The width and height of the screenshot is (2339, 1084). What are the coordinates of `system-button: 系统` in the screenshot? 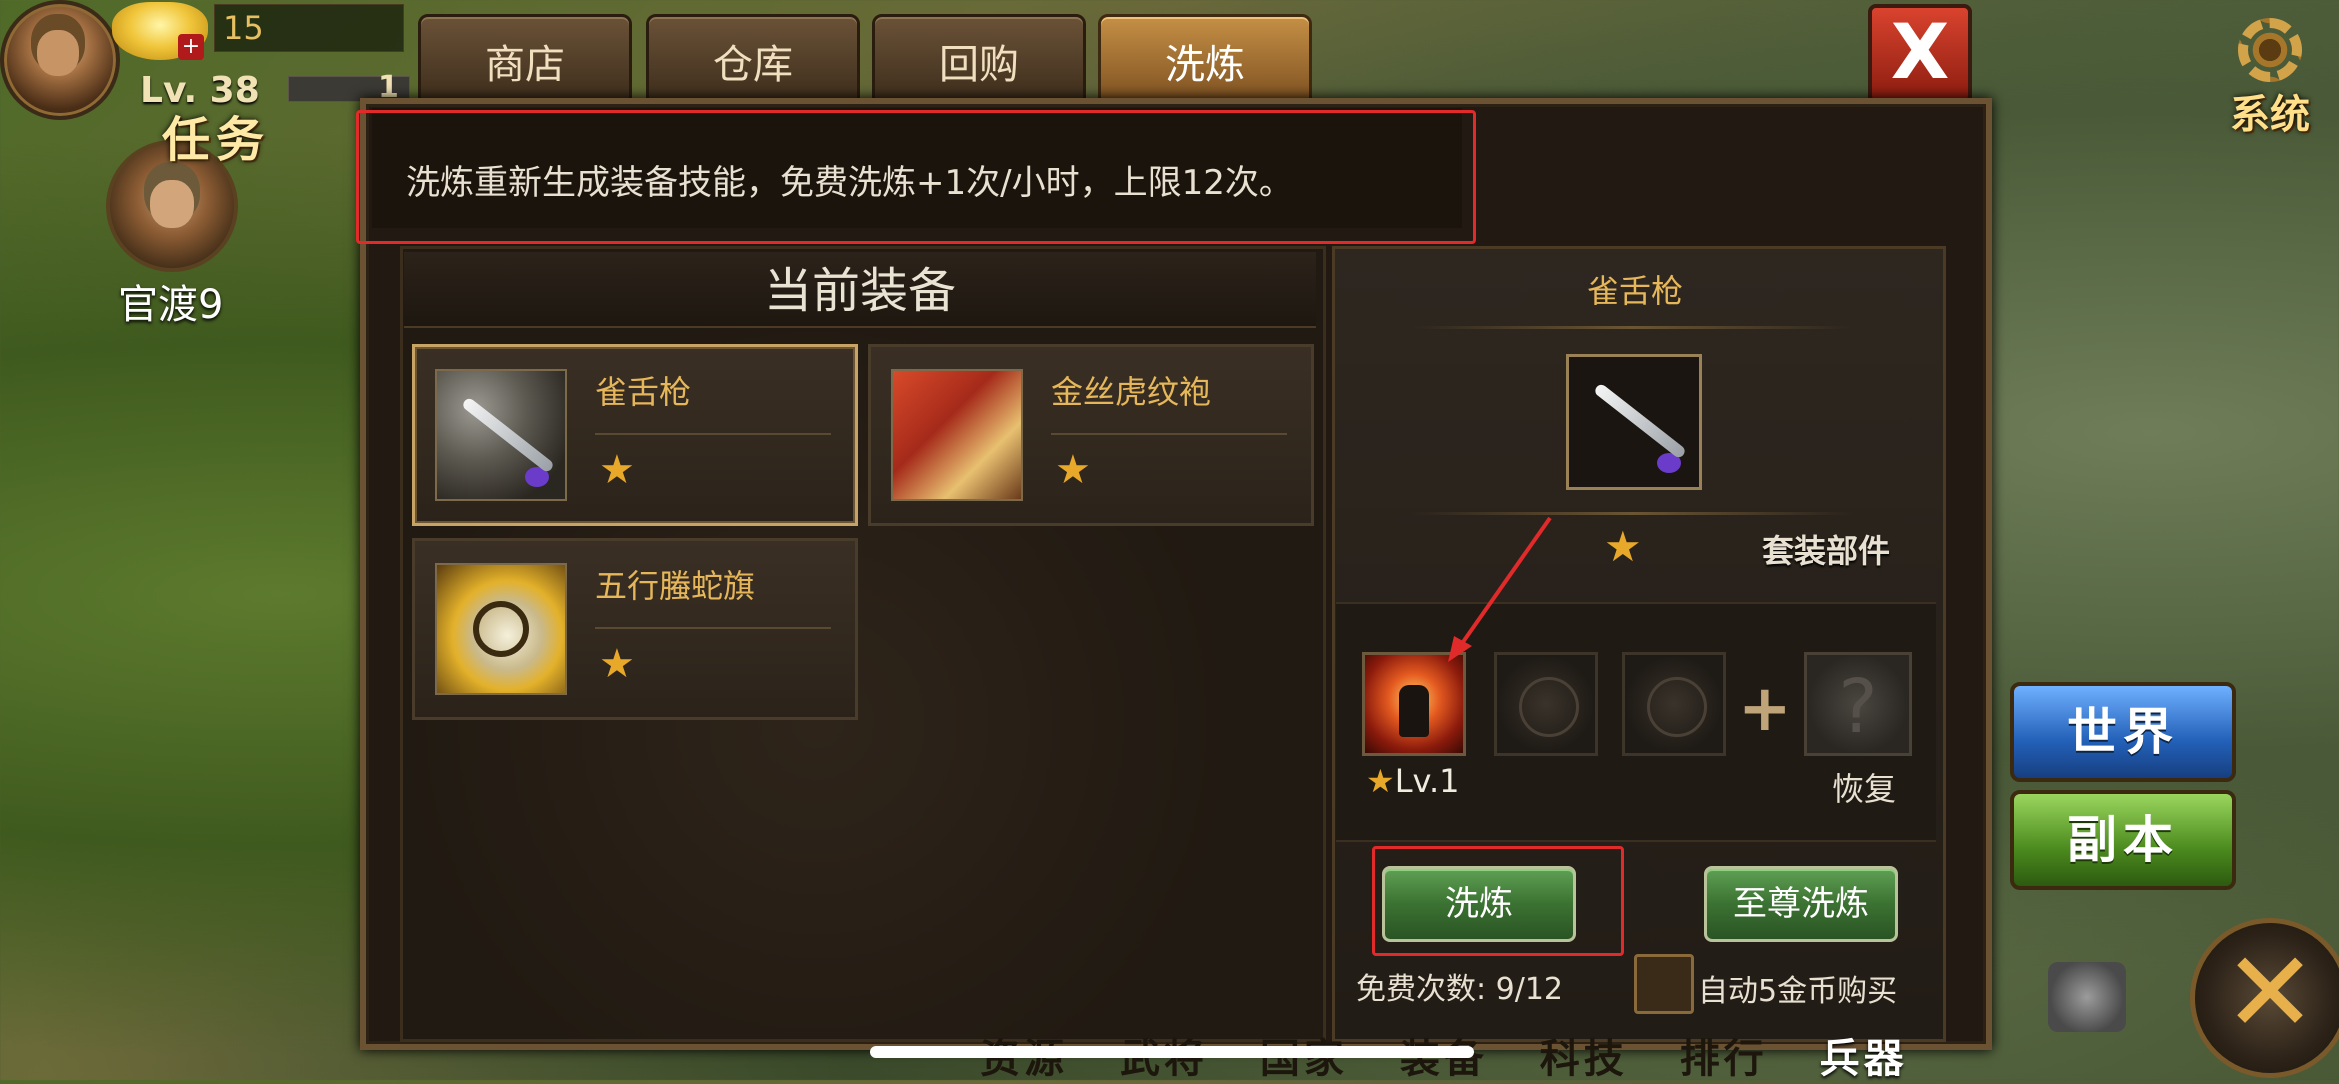 It's located at (2275, 78).